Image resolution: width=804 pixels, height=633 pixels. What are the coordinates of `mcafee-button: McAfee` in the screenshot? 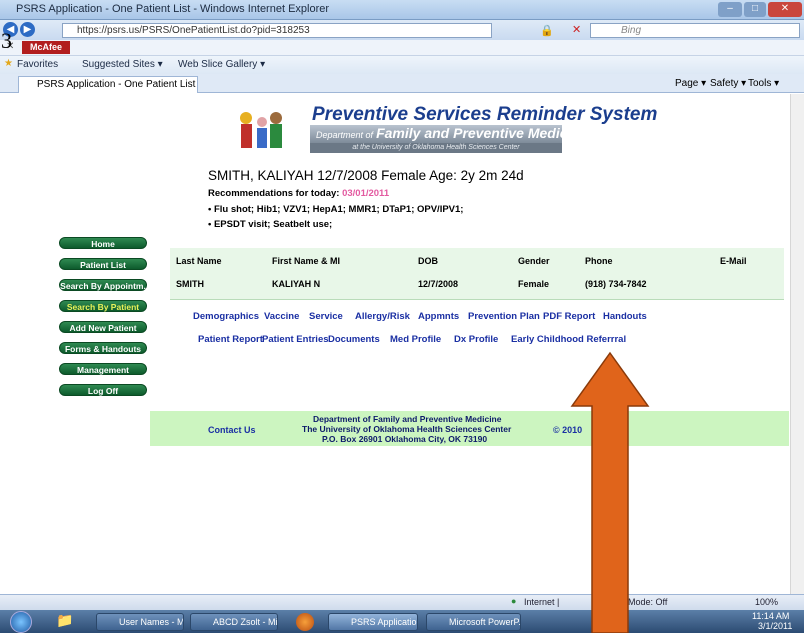 It's located at (46, 47).